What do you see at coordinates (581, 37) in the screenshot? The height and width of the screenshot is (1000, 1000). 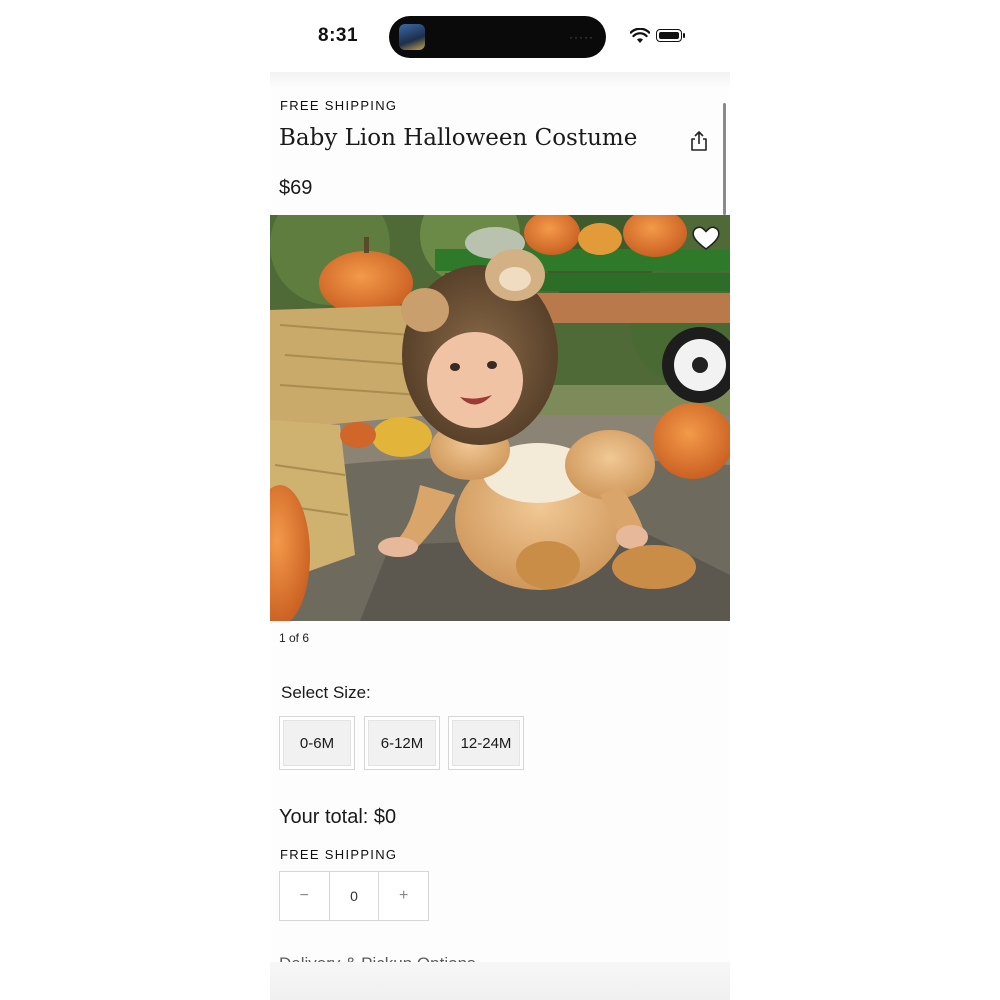 I see `island-activity-icon: ·····` at bounding box center [581, 37].